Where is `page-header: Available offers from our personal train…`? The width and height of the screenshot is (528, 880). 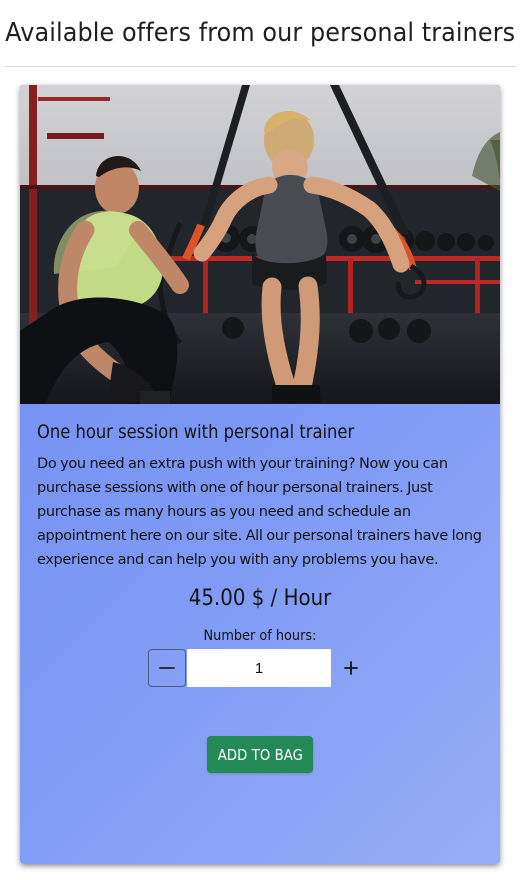
page-header: Available offers from our personal train… is located at coordinates (260, 33).